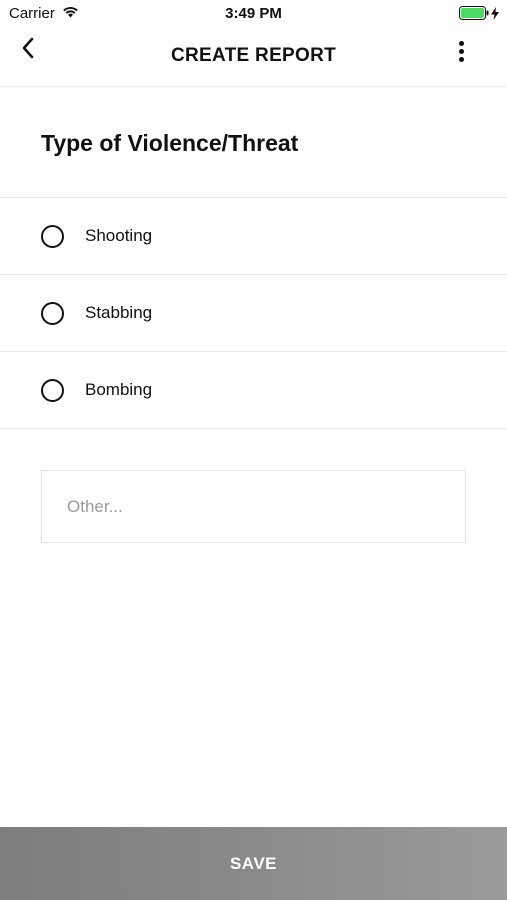 This screenshot has height=900, width=507. I want to click on charging-icon, so click(495, 15).